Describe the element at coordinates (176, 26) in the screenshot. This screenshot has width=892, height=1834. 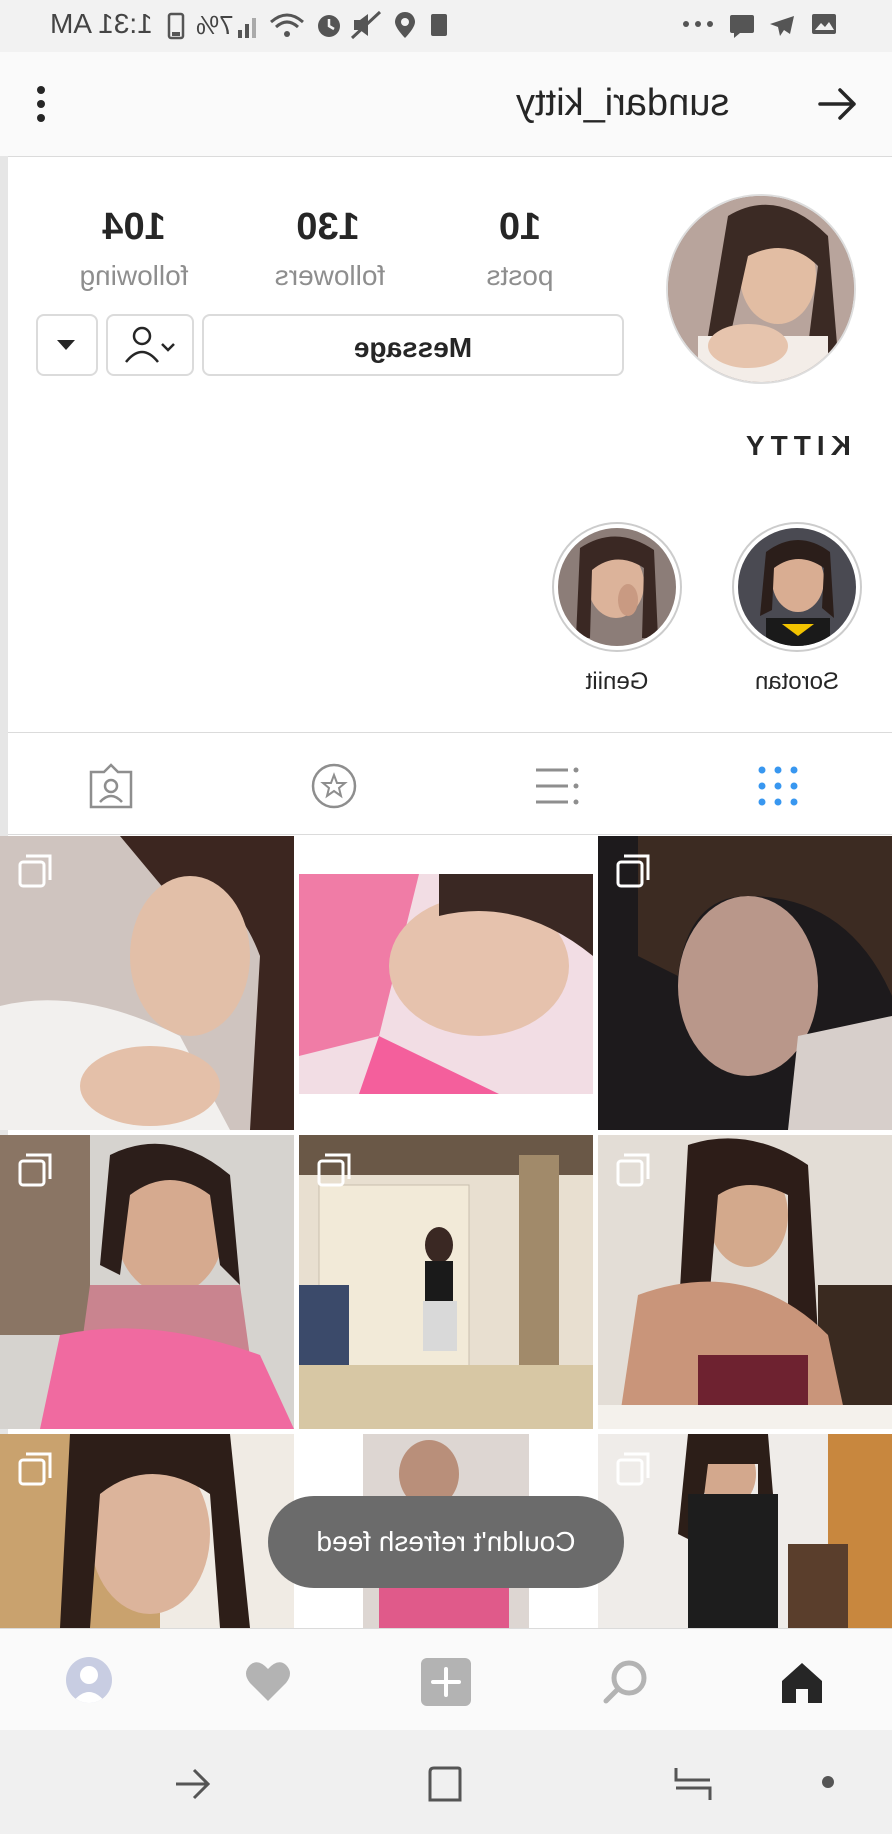
I see `battery-icon` at that location.